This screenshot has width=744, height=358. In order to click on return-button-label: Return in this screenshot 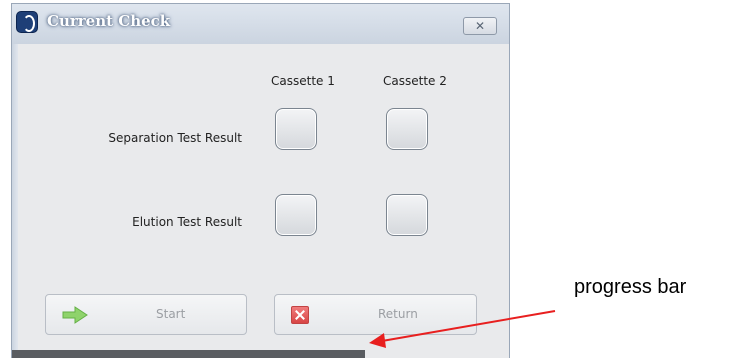, I will do `click(398, 314)`.